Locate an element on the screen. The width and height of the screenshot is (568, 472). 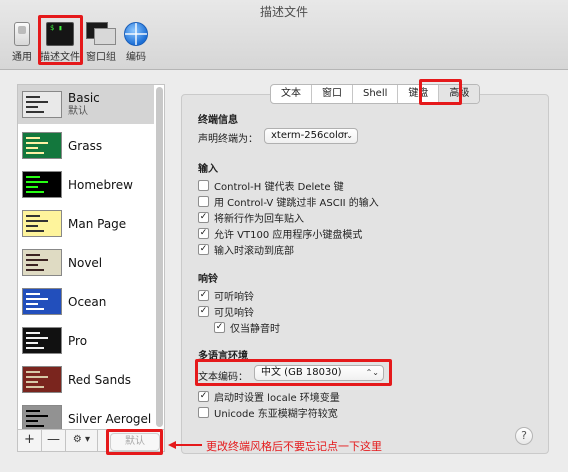
window-group-icon is located at coordinates (101, 34).